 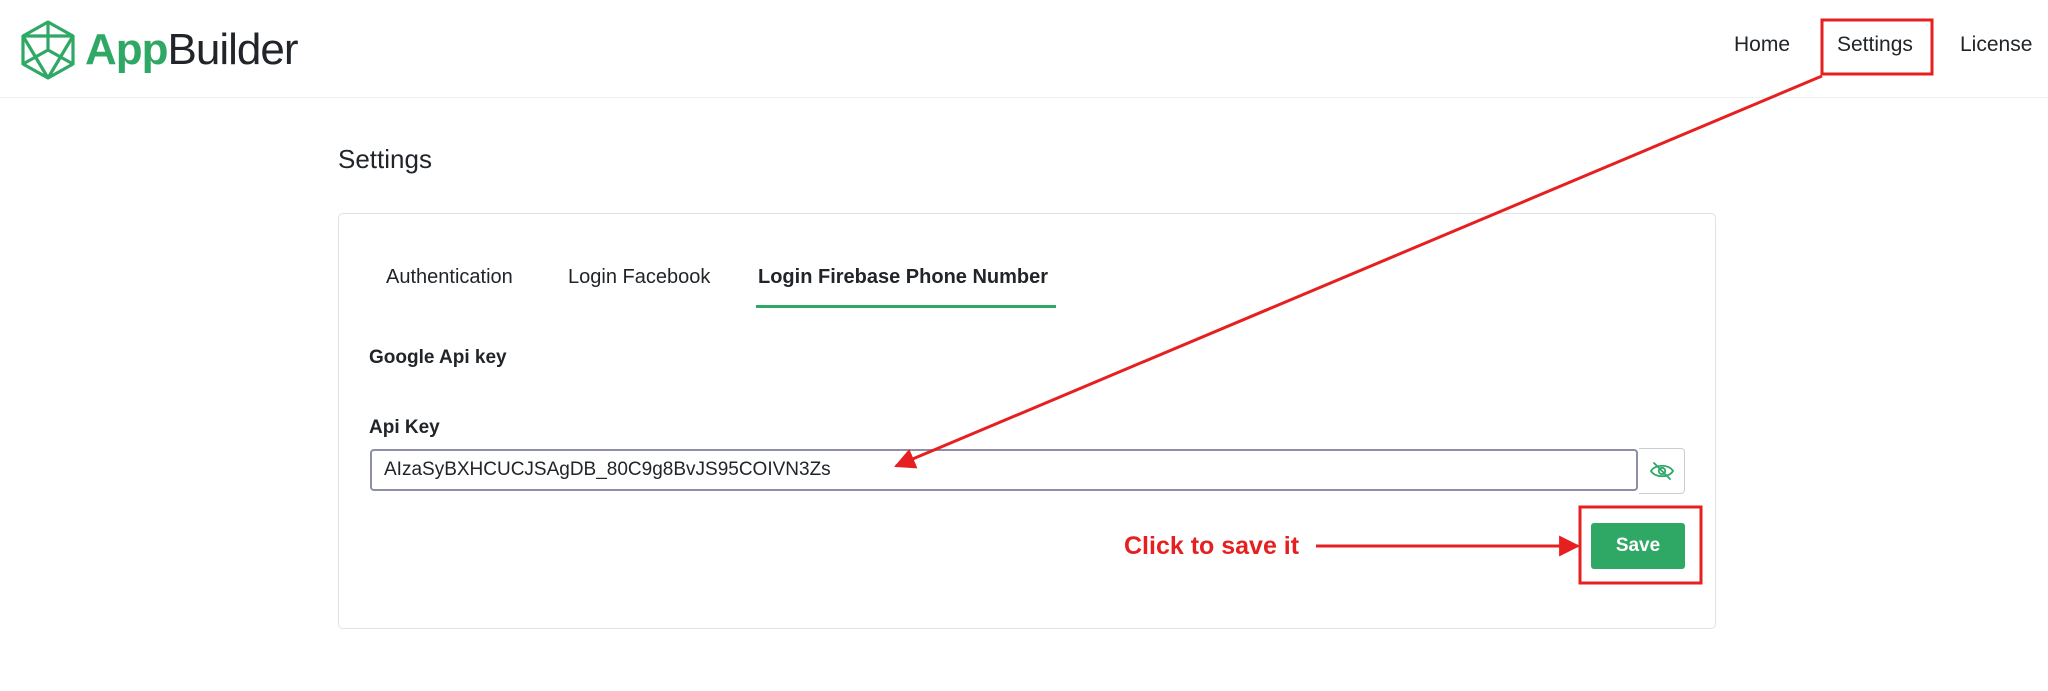 I want to click on brand-name: AppBuilder, so click(x=191, y=50).